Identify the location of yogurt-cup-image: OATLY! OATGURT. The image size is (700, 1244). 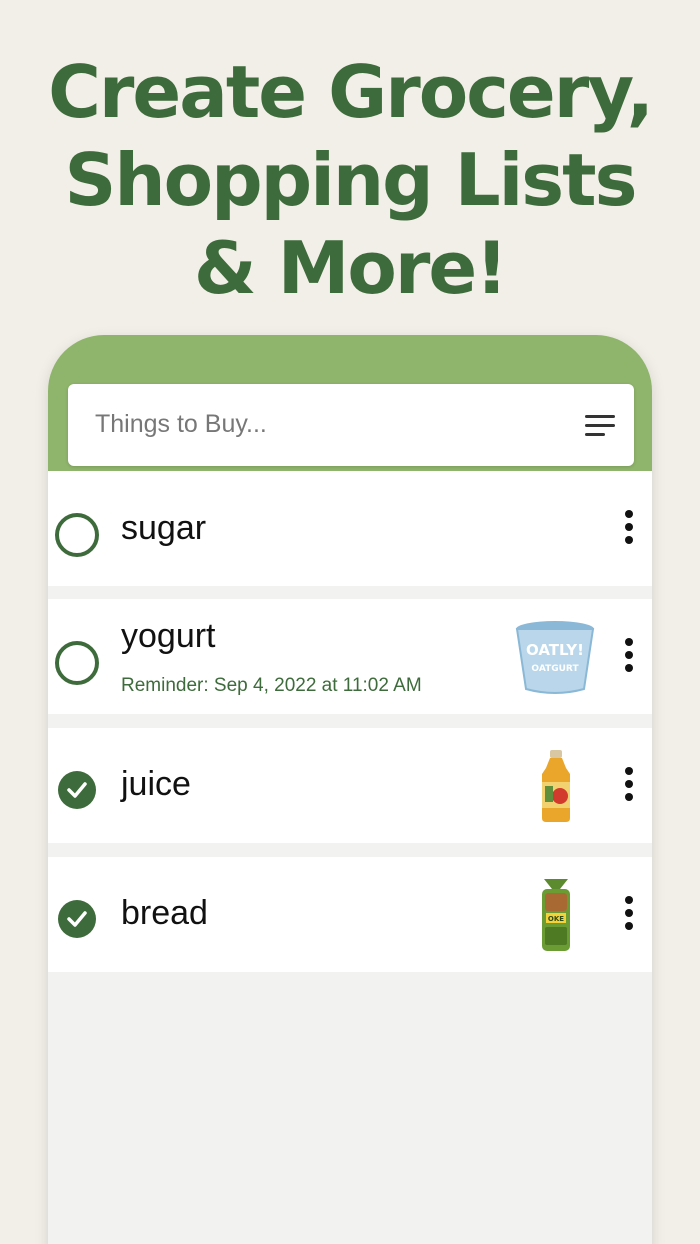
(555, 657).